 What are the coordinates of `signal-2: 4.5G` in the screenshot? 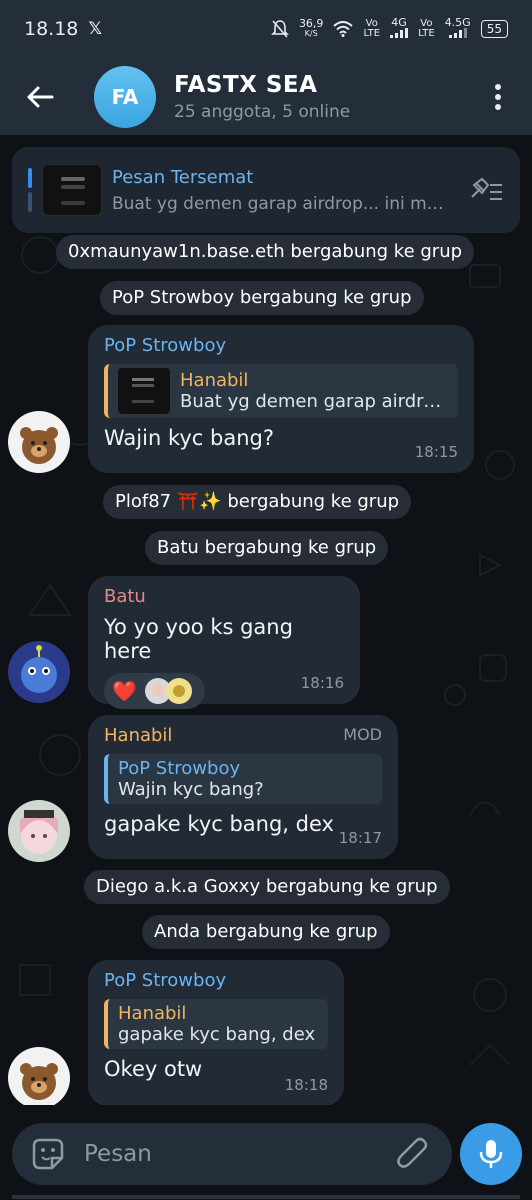 It's located at (457, 28).